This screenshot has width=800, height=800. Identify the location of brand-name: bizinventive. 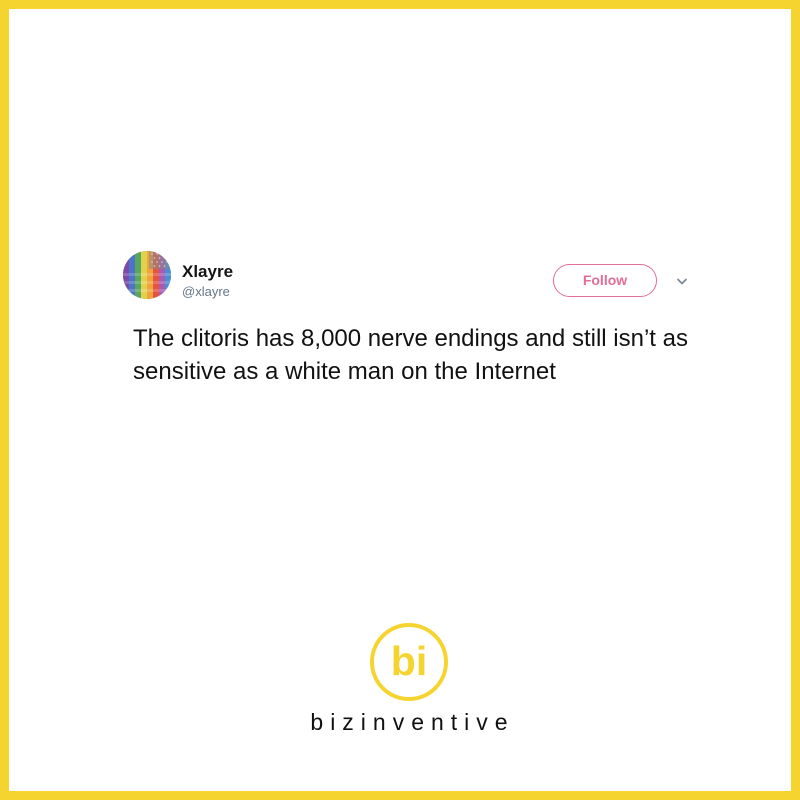
(412, 722).